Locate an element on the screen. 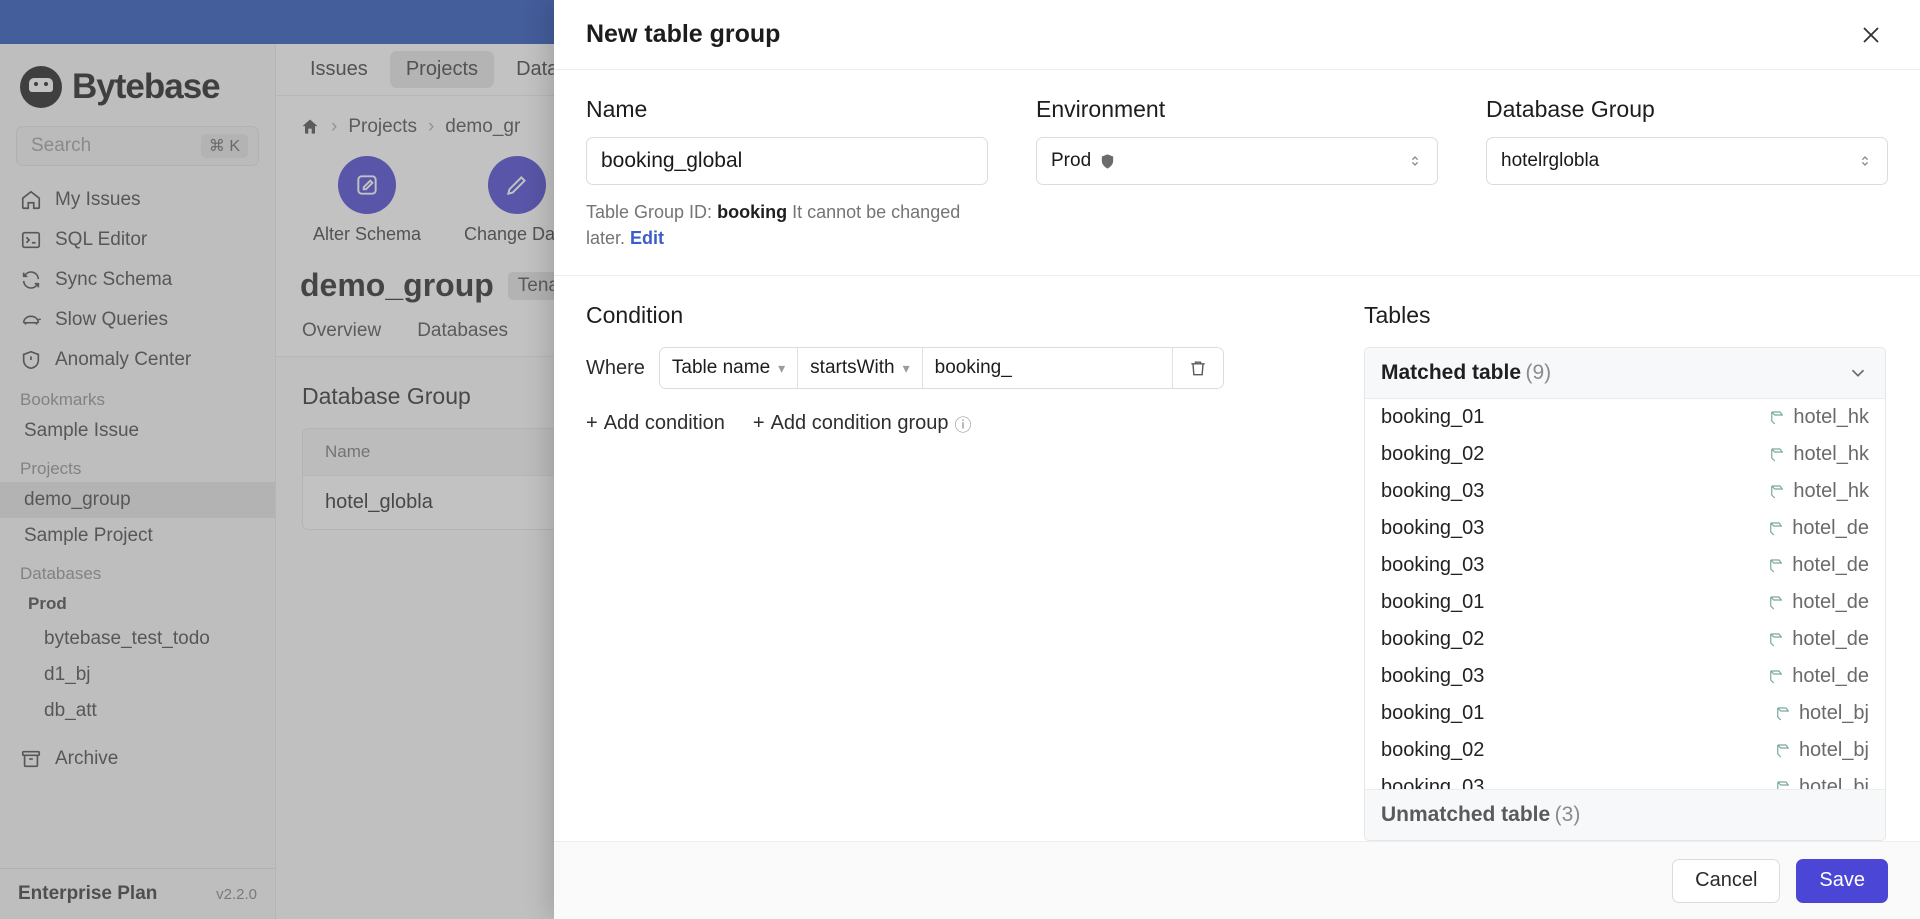 This screenshot has width=1920, height=919. where-label: Where is located at coordinates (615, 367).